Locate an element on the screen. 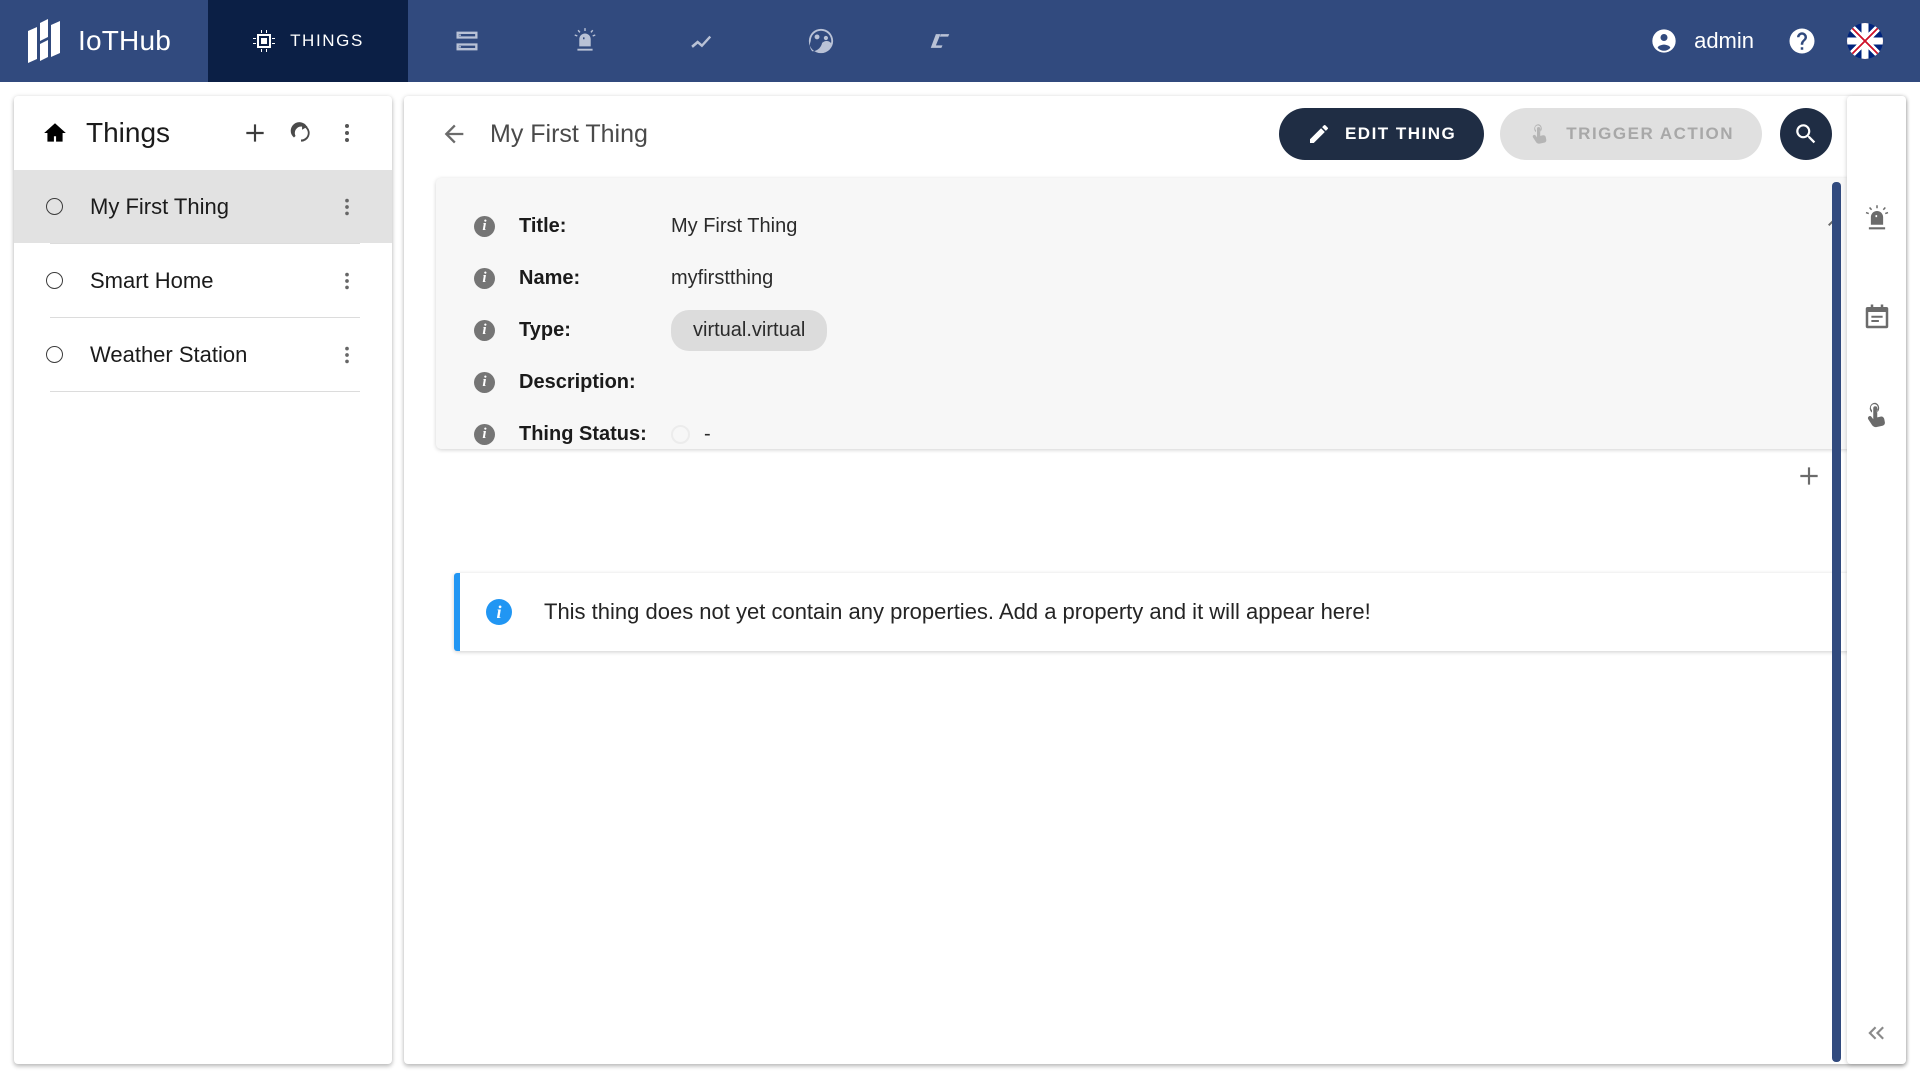 This screenshot has width=1920, height=1080. detail-row-name: i Name: myfirstthing is located at coordinates (1157, 278).